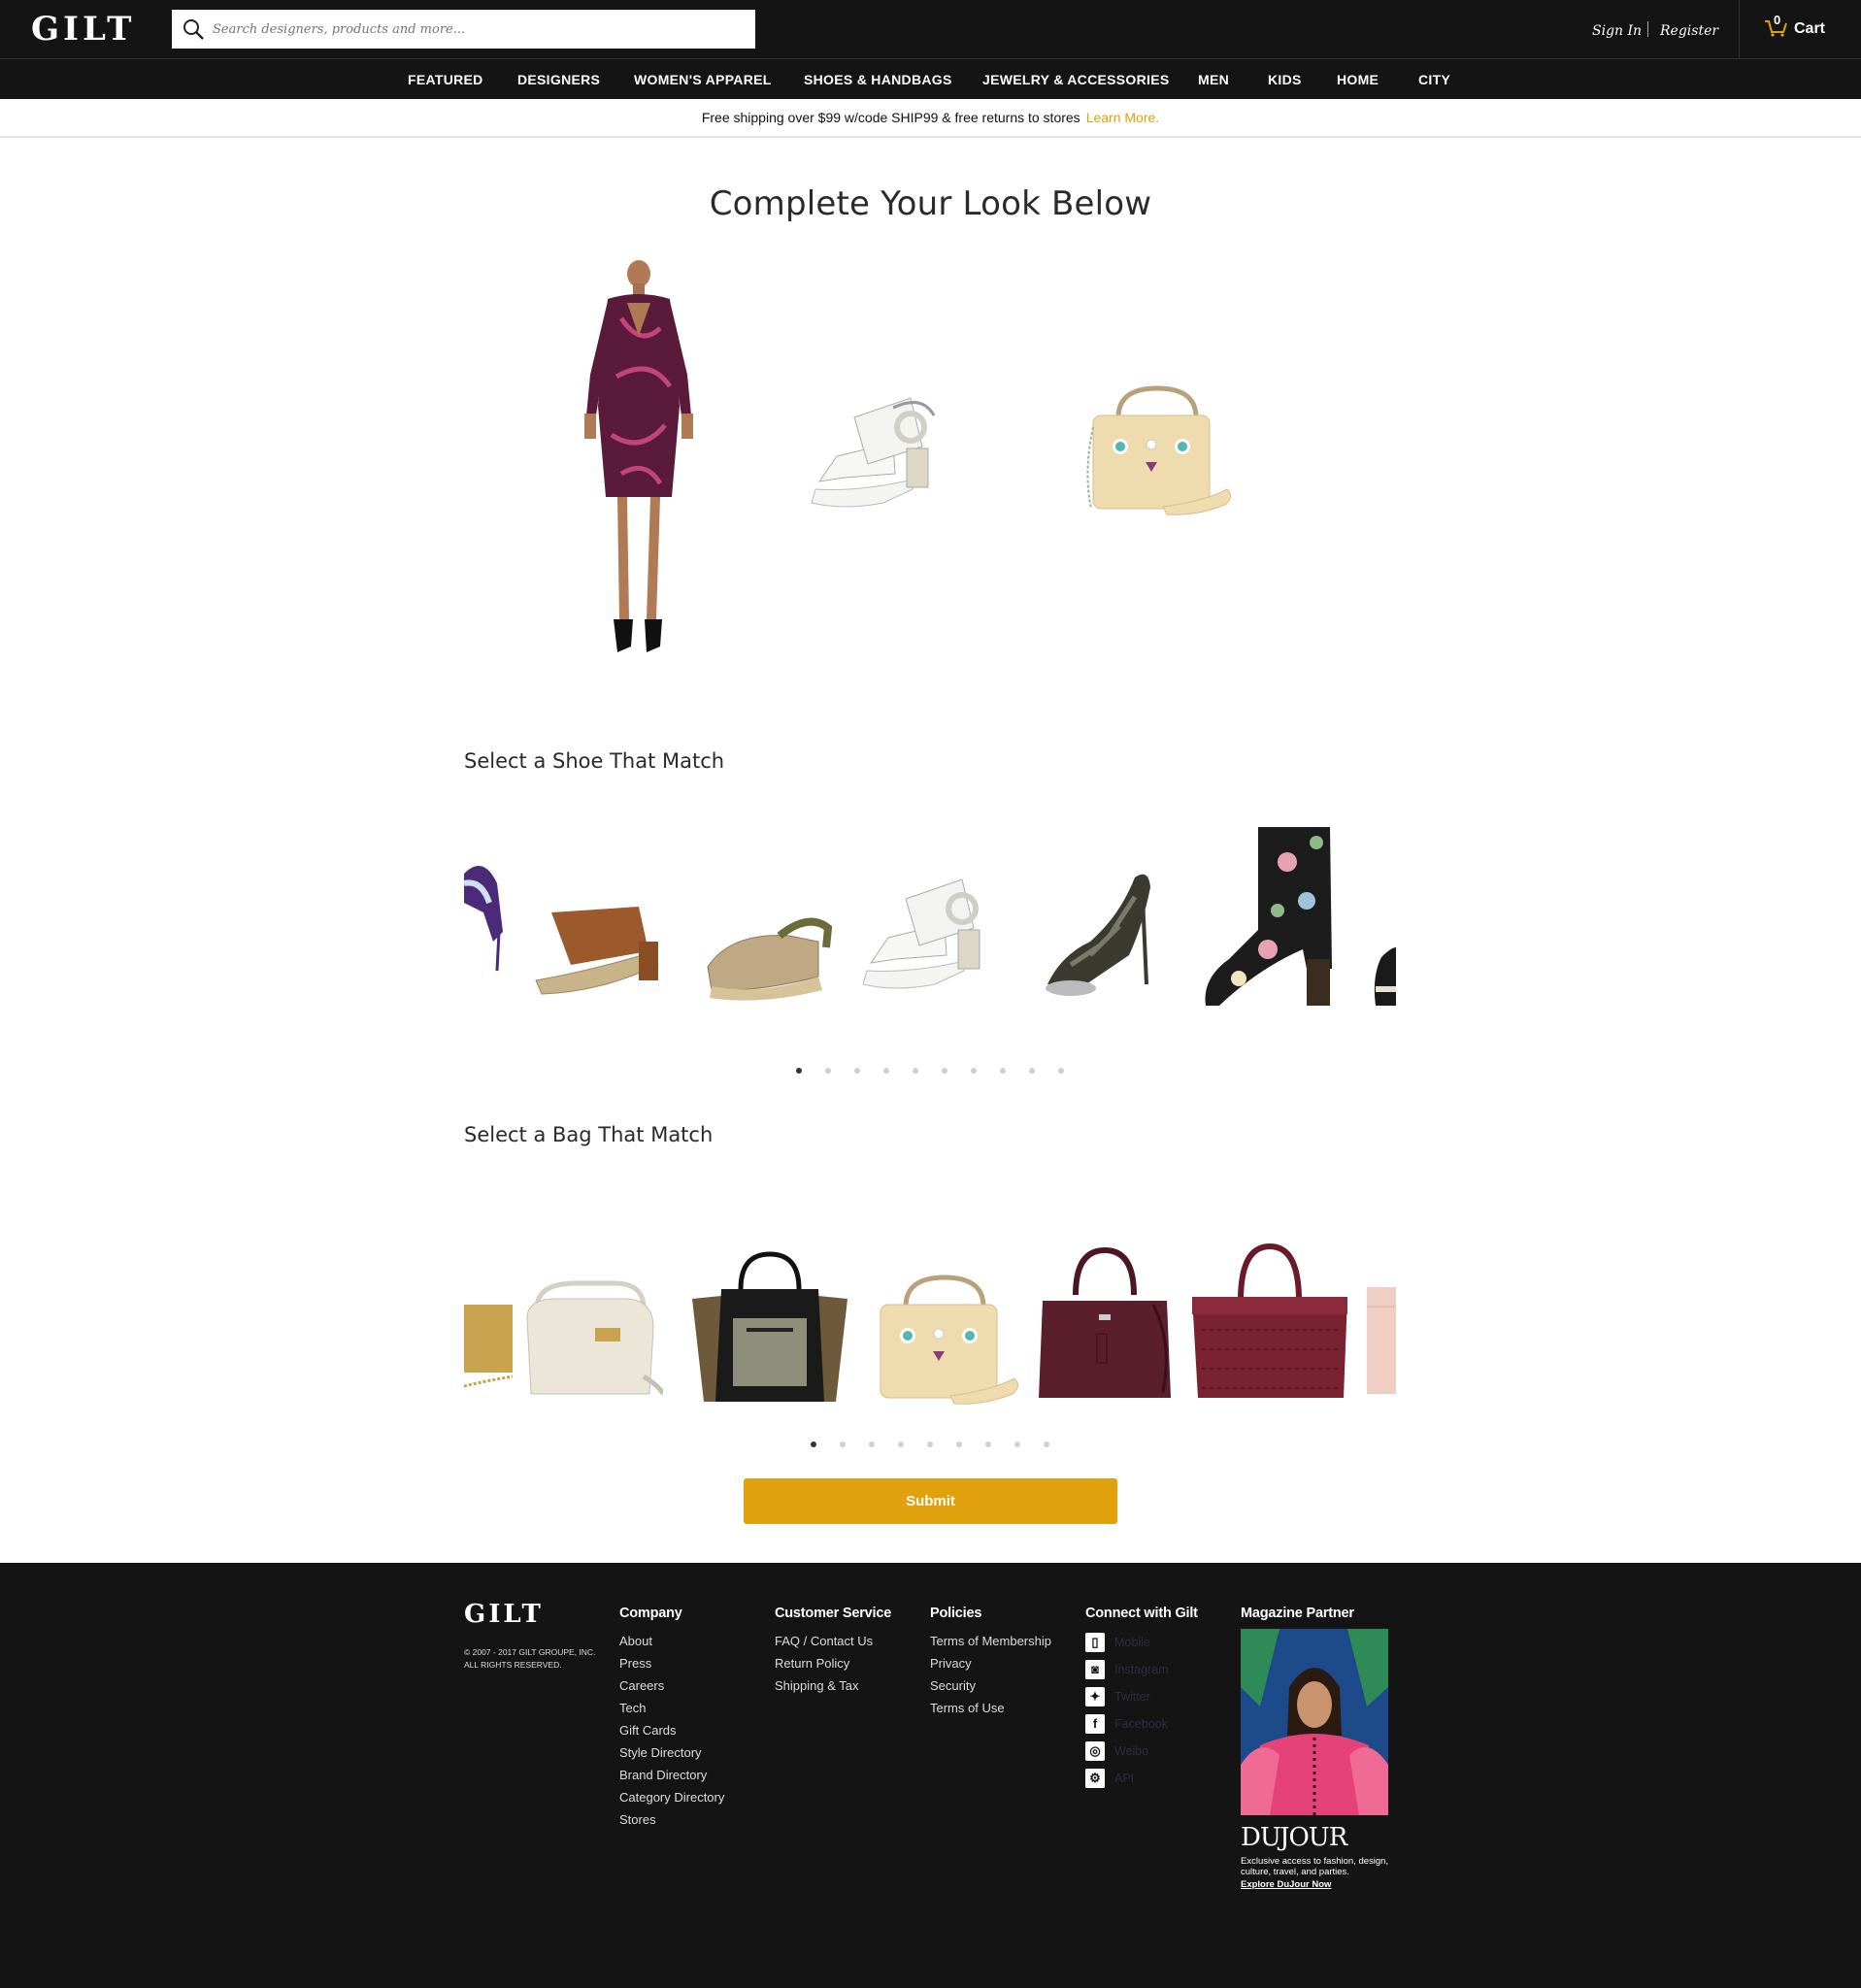 Image resolution: width=1861 pixels, height=1988 pixels. Describe the element at coordinates (671, 1819) in the screenshot. I see `footer-link-stores: Stores` at that location.